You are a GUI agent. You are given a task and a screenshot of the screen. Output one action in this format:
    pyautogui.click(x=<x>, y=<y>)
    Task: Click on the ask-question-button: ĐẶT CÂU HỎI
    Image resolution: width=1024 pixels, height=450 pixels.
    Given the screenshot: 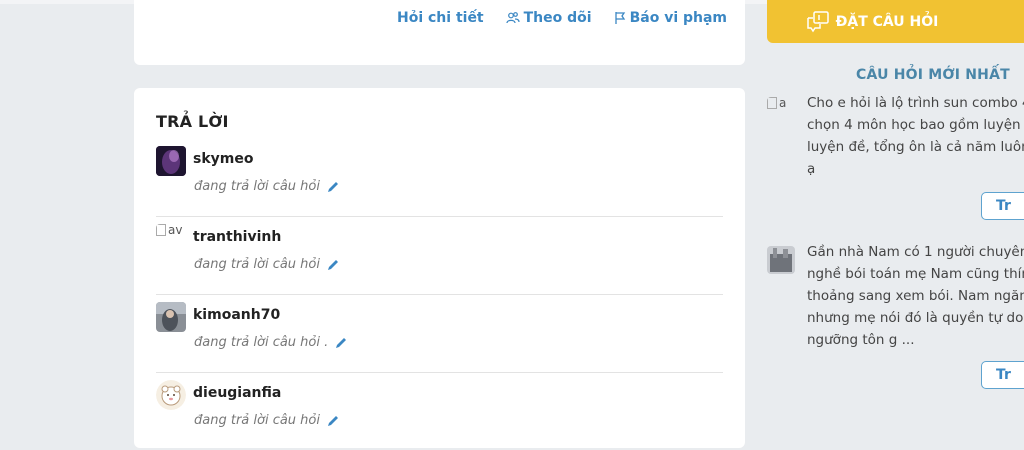 What is the action you would take?
    pyautogui.click(x=895, y=21)
    